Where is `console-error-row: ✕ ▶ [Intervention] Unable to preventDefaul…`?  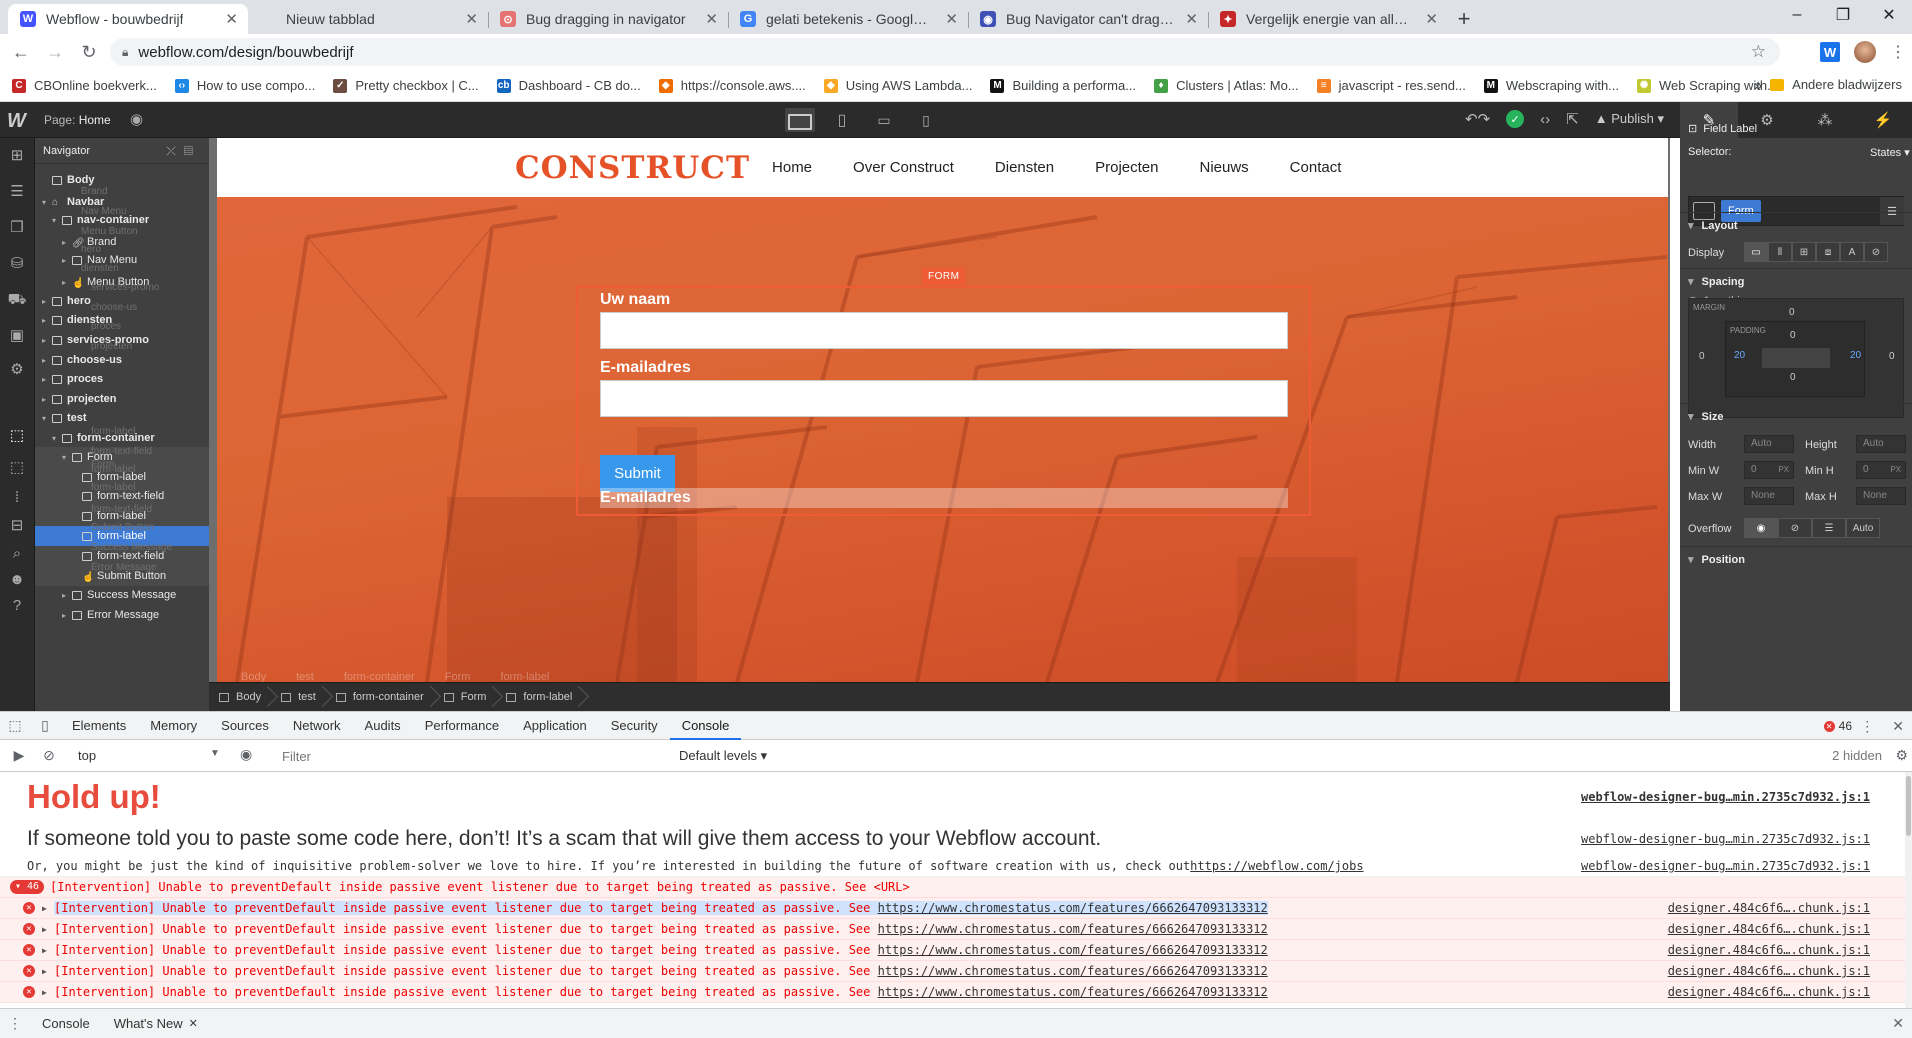 console-error-row: ✕ ▶ [Intervention] Unable to preventDefaul… is located at coordinates (952, 929).